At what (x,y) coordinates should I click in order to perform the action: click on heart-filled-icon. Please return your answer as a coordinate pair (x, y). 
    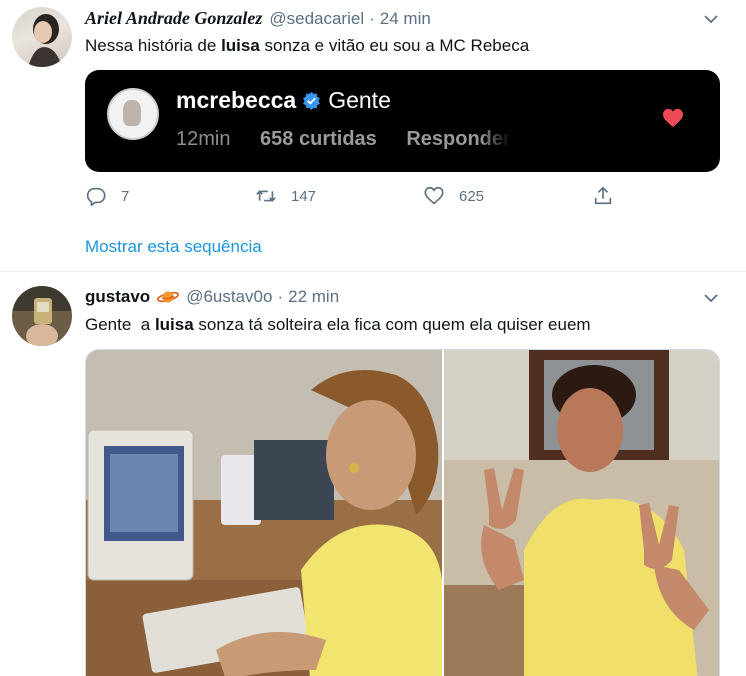
    Looking at the image, I should click on (673, 118).